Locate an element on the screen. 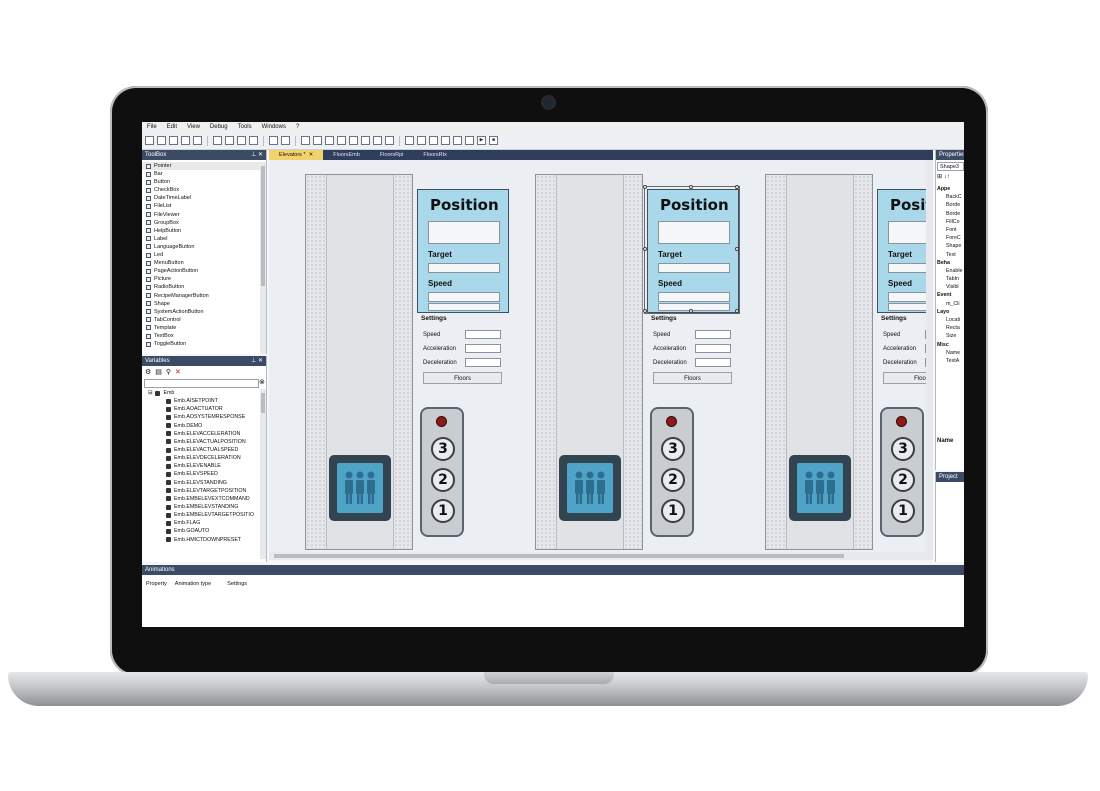  zoom-in-icon is located at coordinates (305, 140).